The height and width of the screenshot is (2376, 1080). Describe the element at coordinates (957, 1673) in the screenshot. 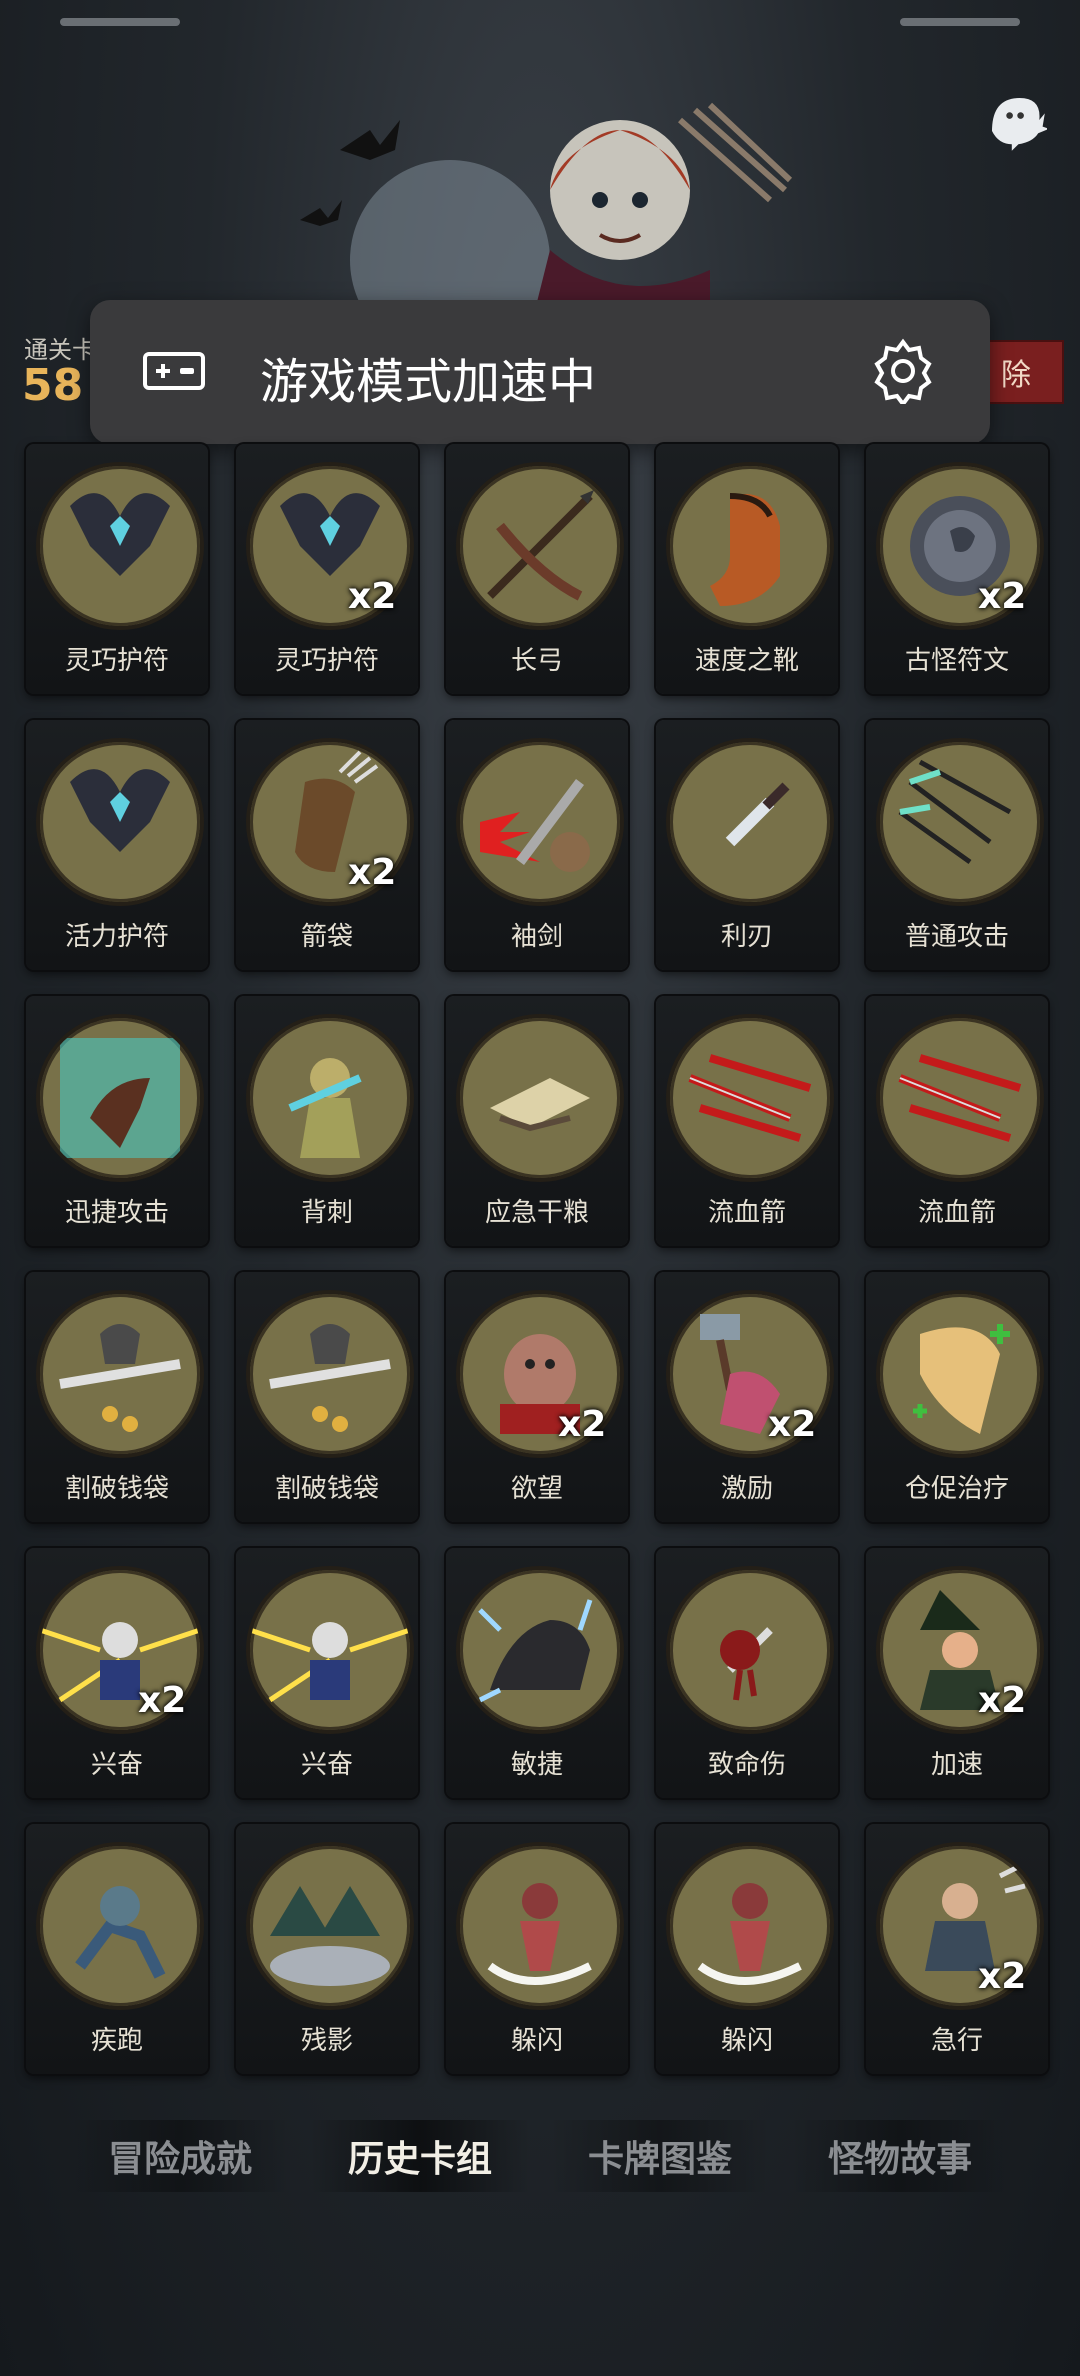

I see `card-item: x2 加速` at that location.